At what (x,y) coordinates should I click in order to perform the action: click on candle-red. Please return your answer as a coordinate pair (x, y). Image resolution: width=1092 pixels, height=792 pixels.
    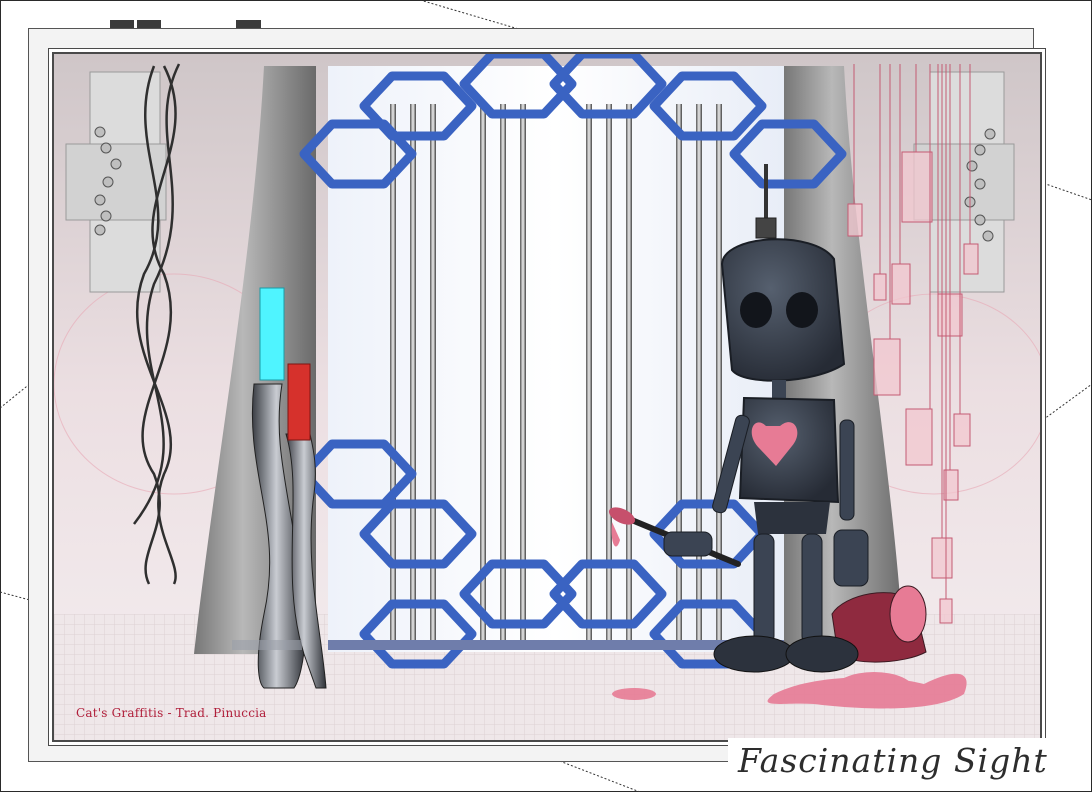
    Looking at the image, I should click on (299, 402).